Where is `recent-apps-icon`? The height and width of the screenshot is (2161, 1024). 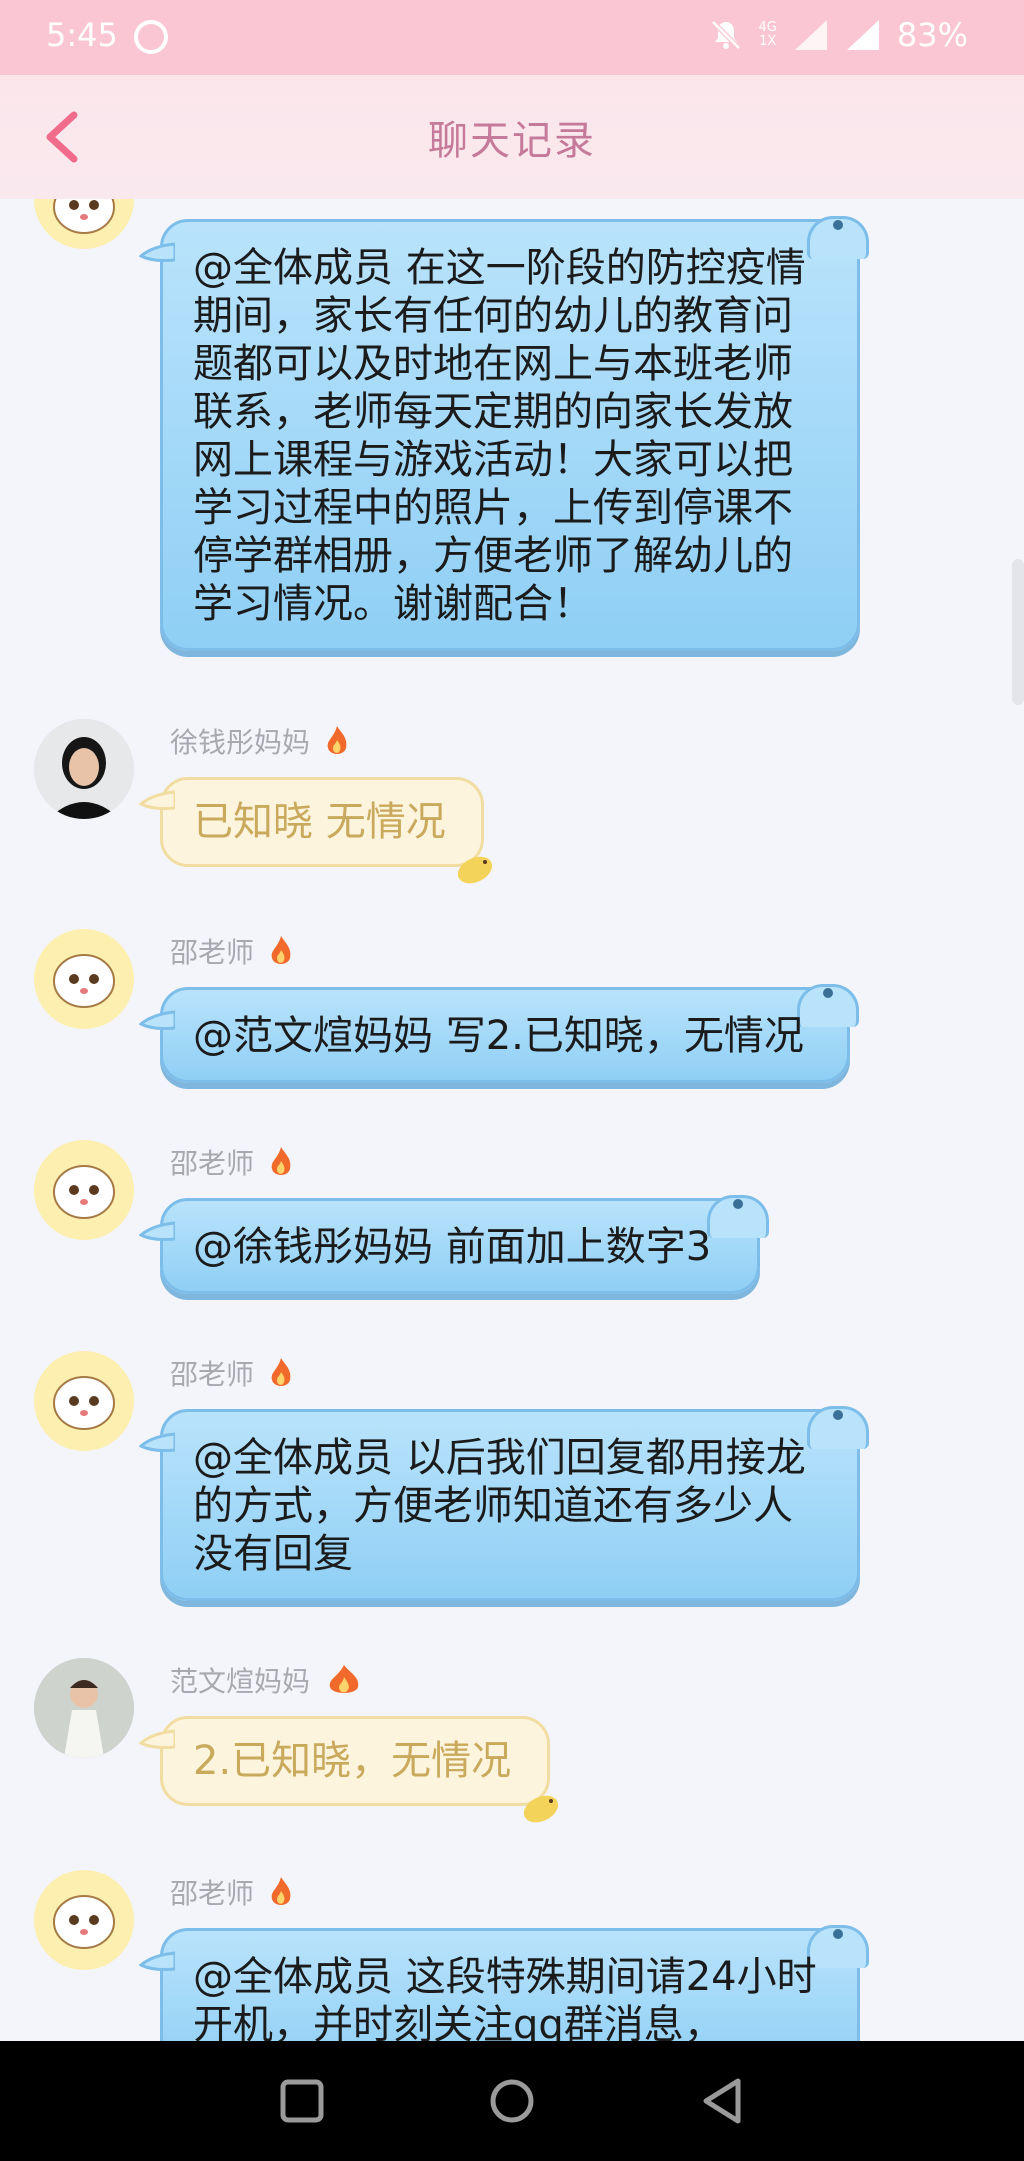 recent-apps-icon is located at coordinates (302, 2101).